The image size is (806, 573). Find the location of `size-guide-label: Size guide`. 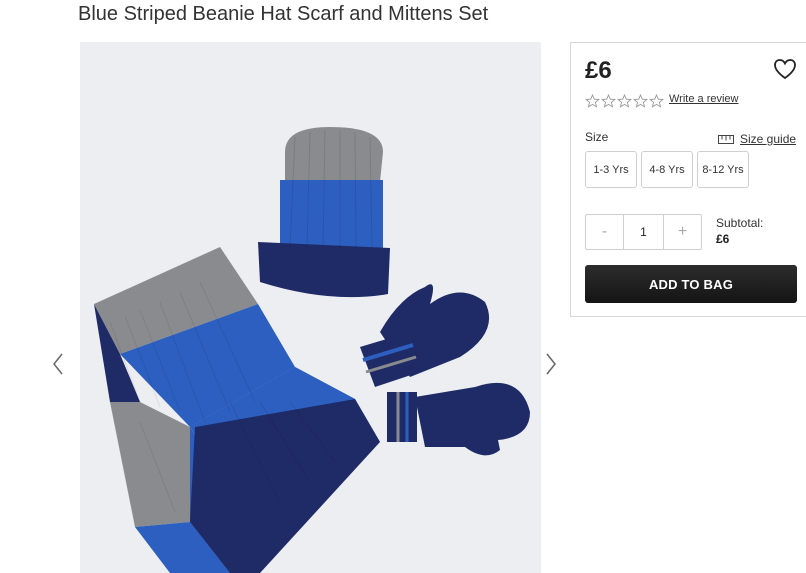

size-guide-label: Size guide is located at coordinates (768, 139).